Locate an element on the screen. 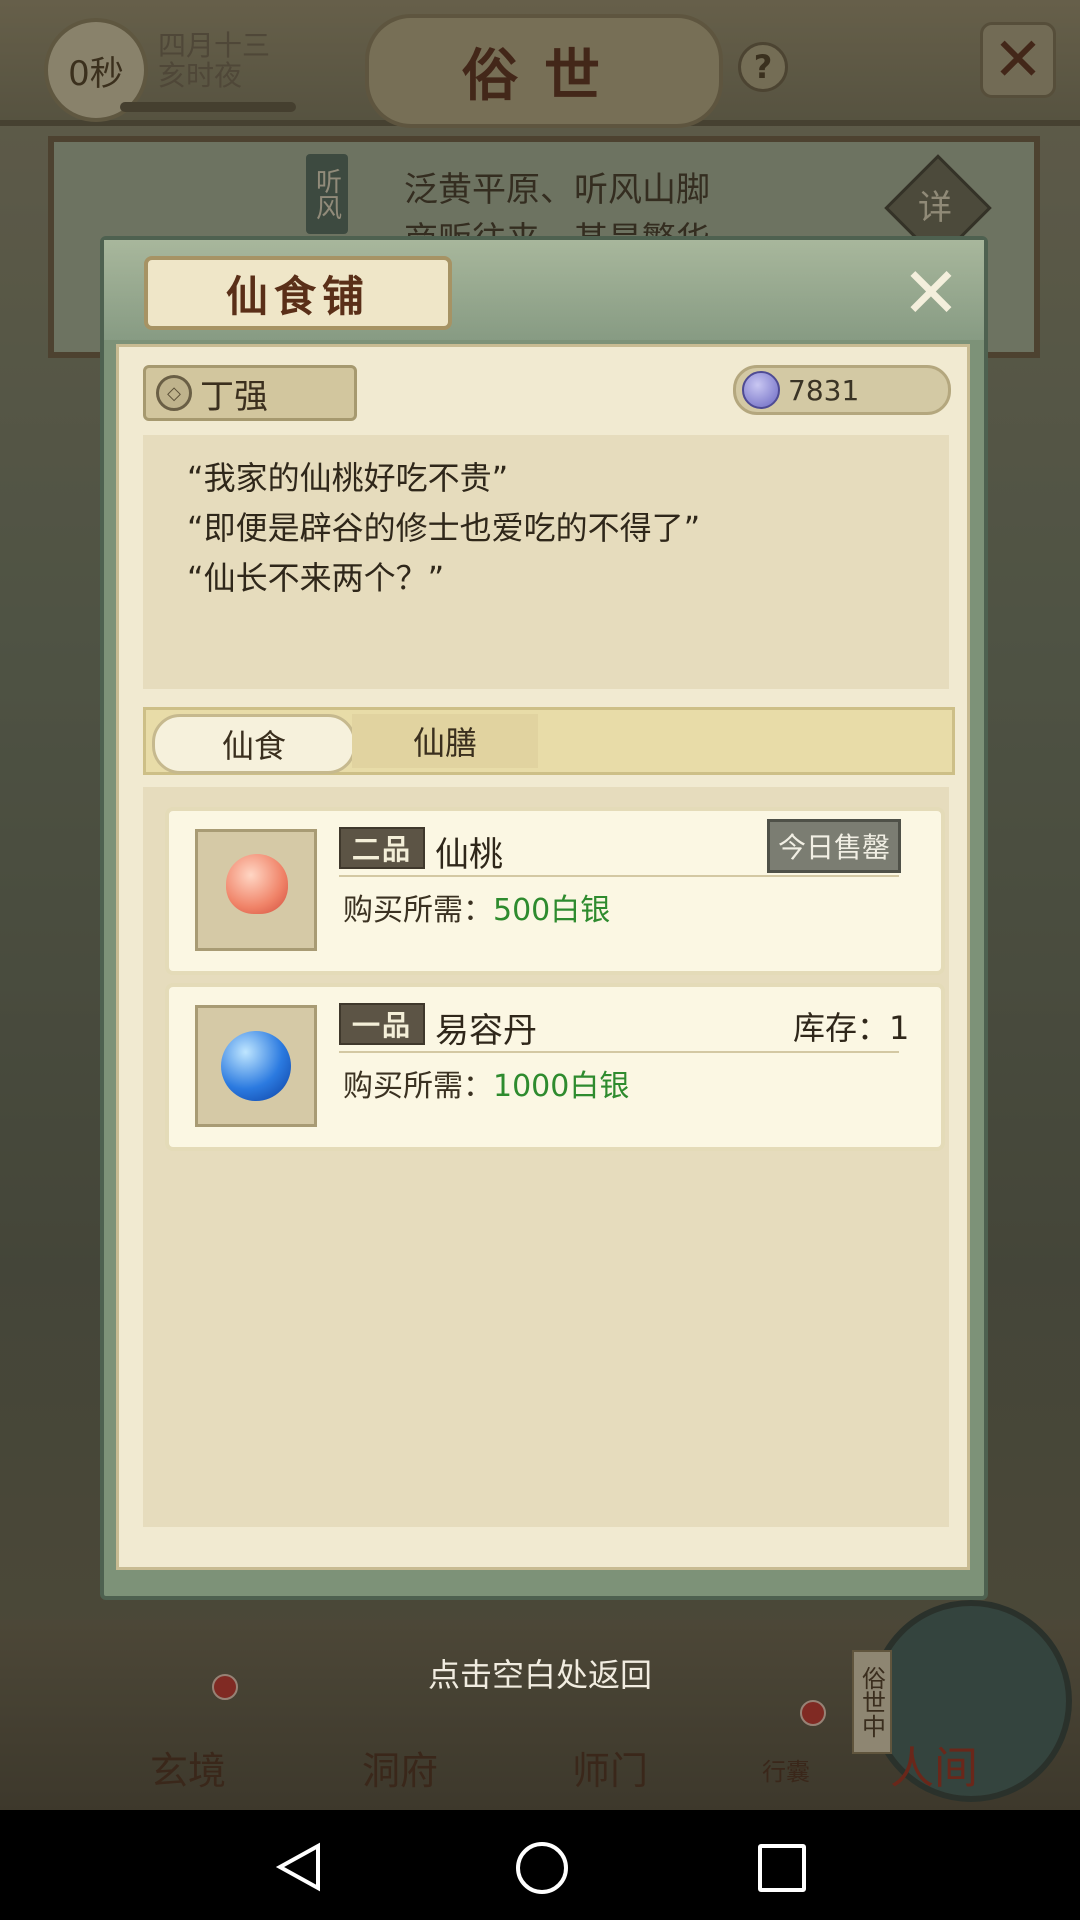 This screenshot has height=1920, width=1080. back-icon is located at coordinates (299, 1867).